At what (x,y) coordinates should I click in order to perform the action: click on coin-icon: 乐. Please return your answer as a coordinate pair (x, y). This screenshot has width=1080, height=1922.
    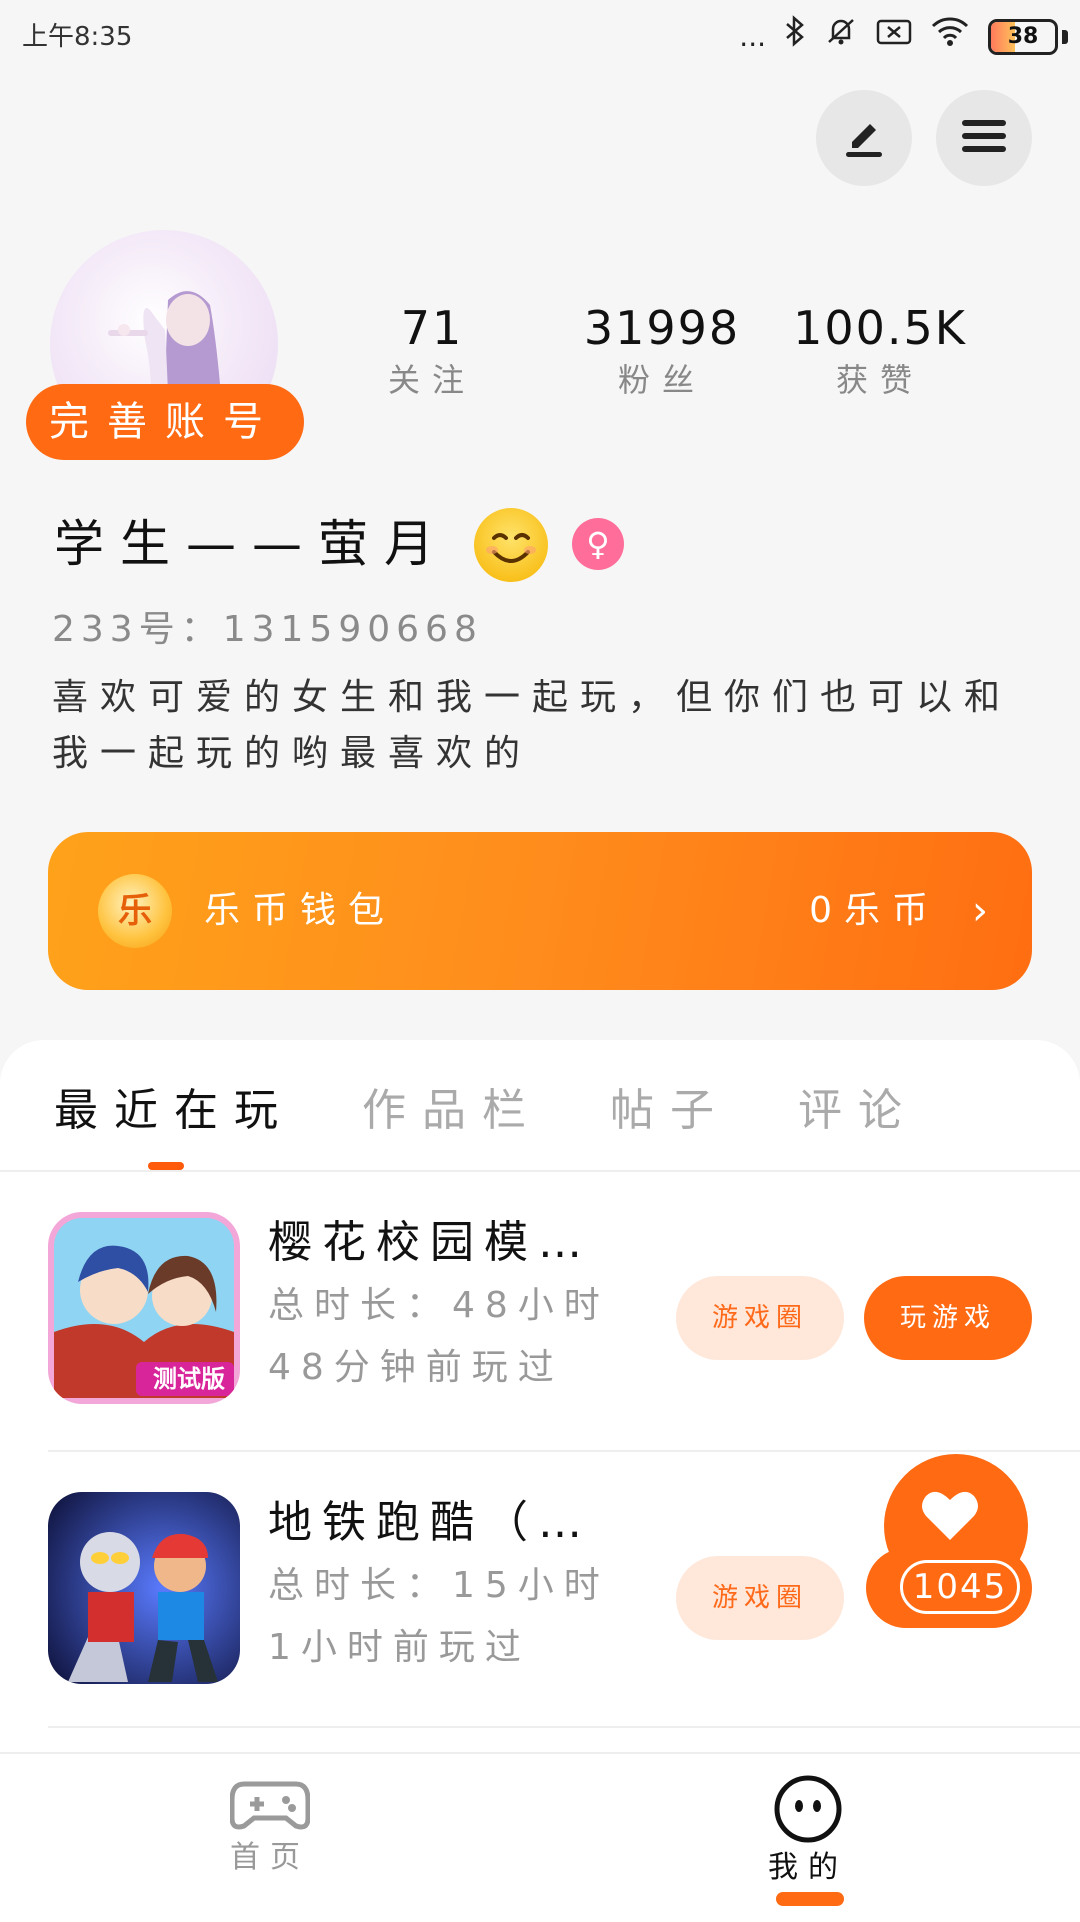
    Looking at the image, I should click on (135, 911).